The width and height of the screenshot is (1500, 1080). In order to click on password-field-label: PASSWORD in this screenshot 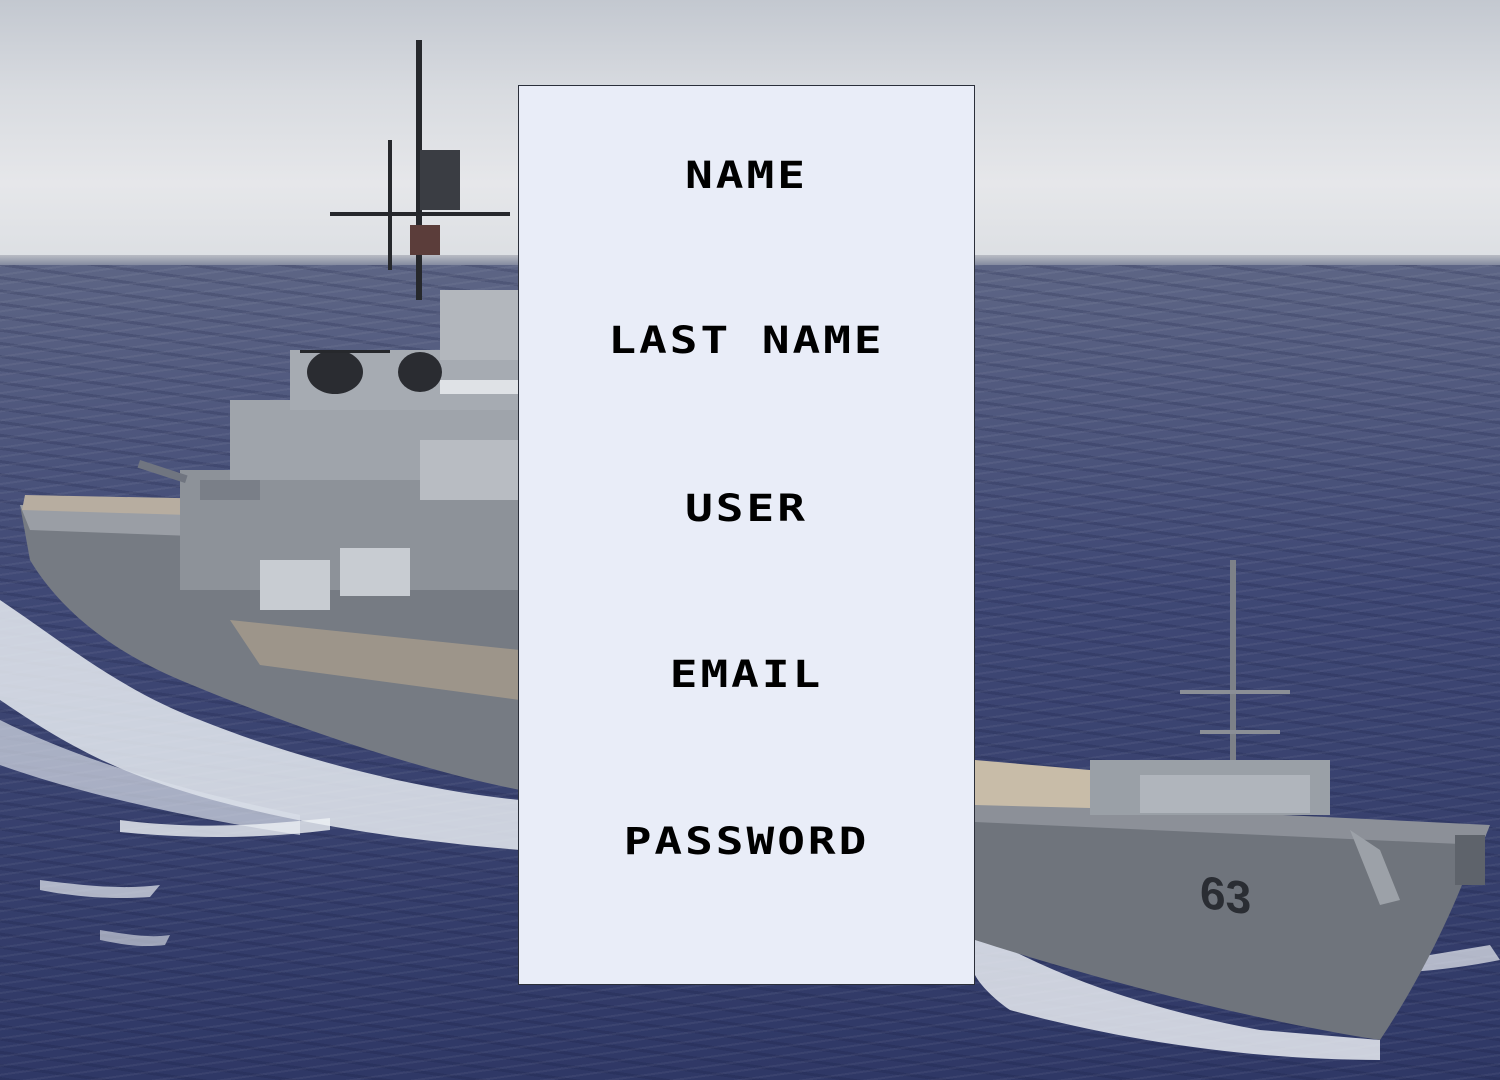, I will do `click(746, 841)`.